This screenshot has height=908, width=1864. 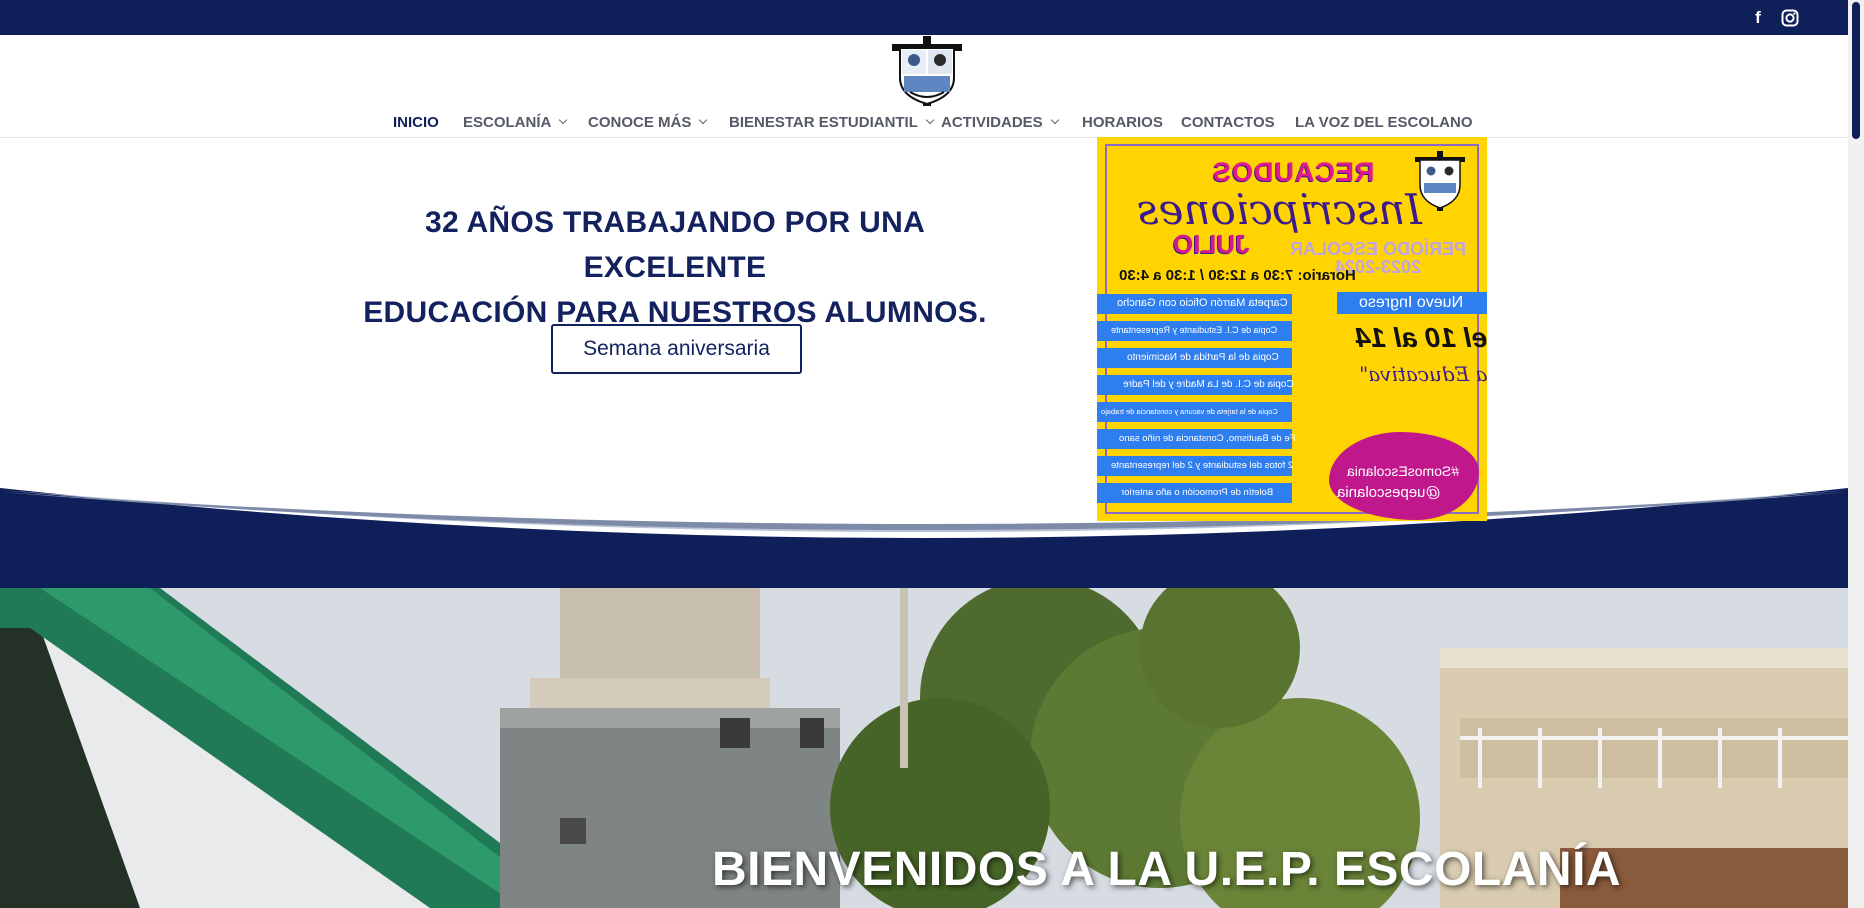 I want to click on nav-item-inicio: INICIO, so click(x=416, y=122).